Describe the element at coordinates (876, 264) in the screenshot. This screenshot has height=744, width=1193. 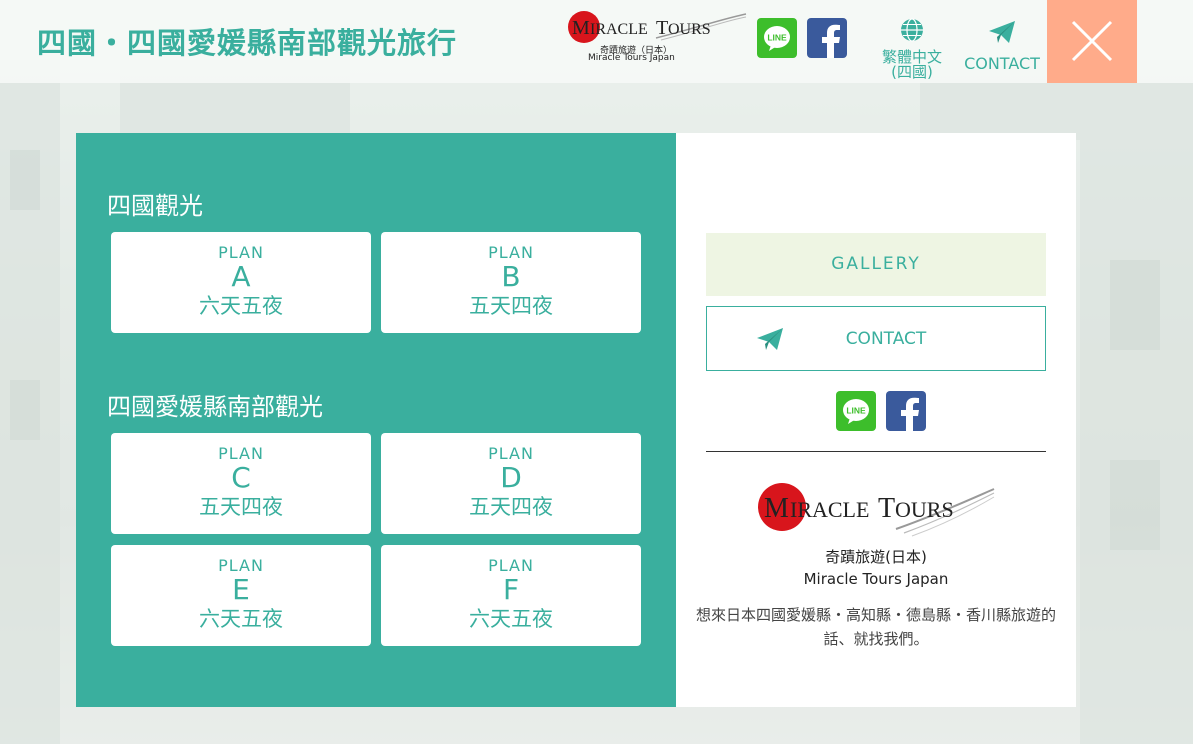
I see `gallery-button: GALLERY` at that location.